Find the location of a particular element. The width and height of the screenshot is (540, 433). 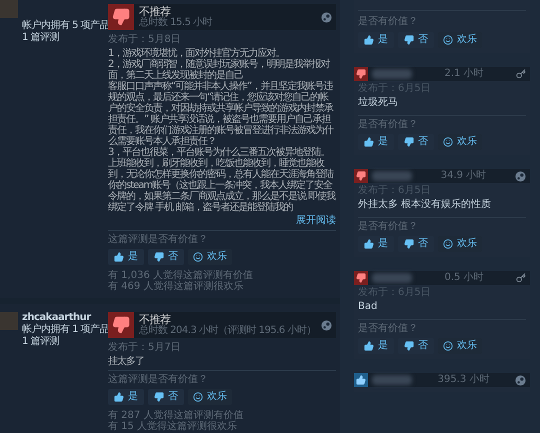

playtime: 0.5 小时 is located at coordinates (464, 278).